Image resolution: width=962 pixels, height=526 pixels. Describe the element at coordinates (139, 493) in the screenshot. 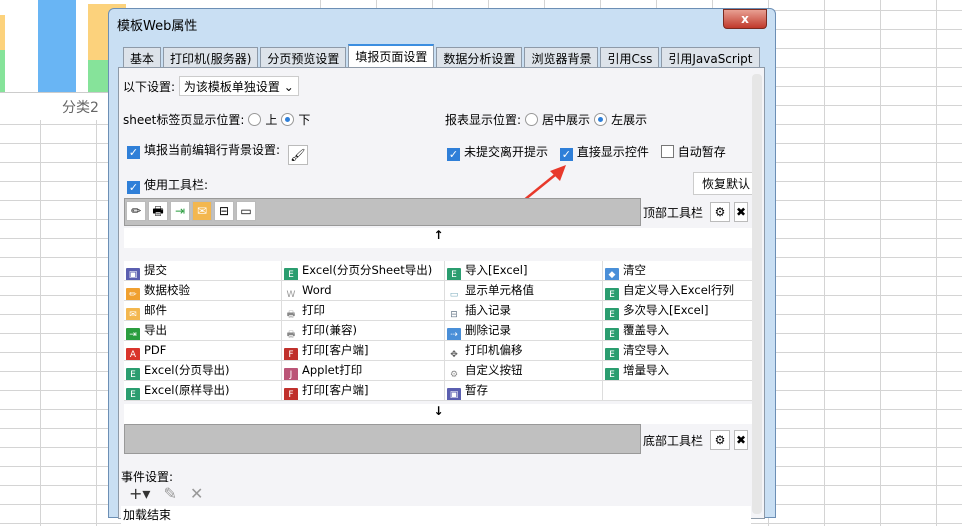

I see `add-icon: +▾` at that location.